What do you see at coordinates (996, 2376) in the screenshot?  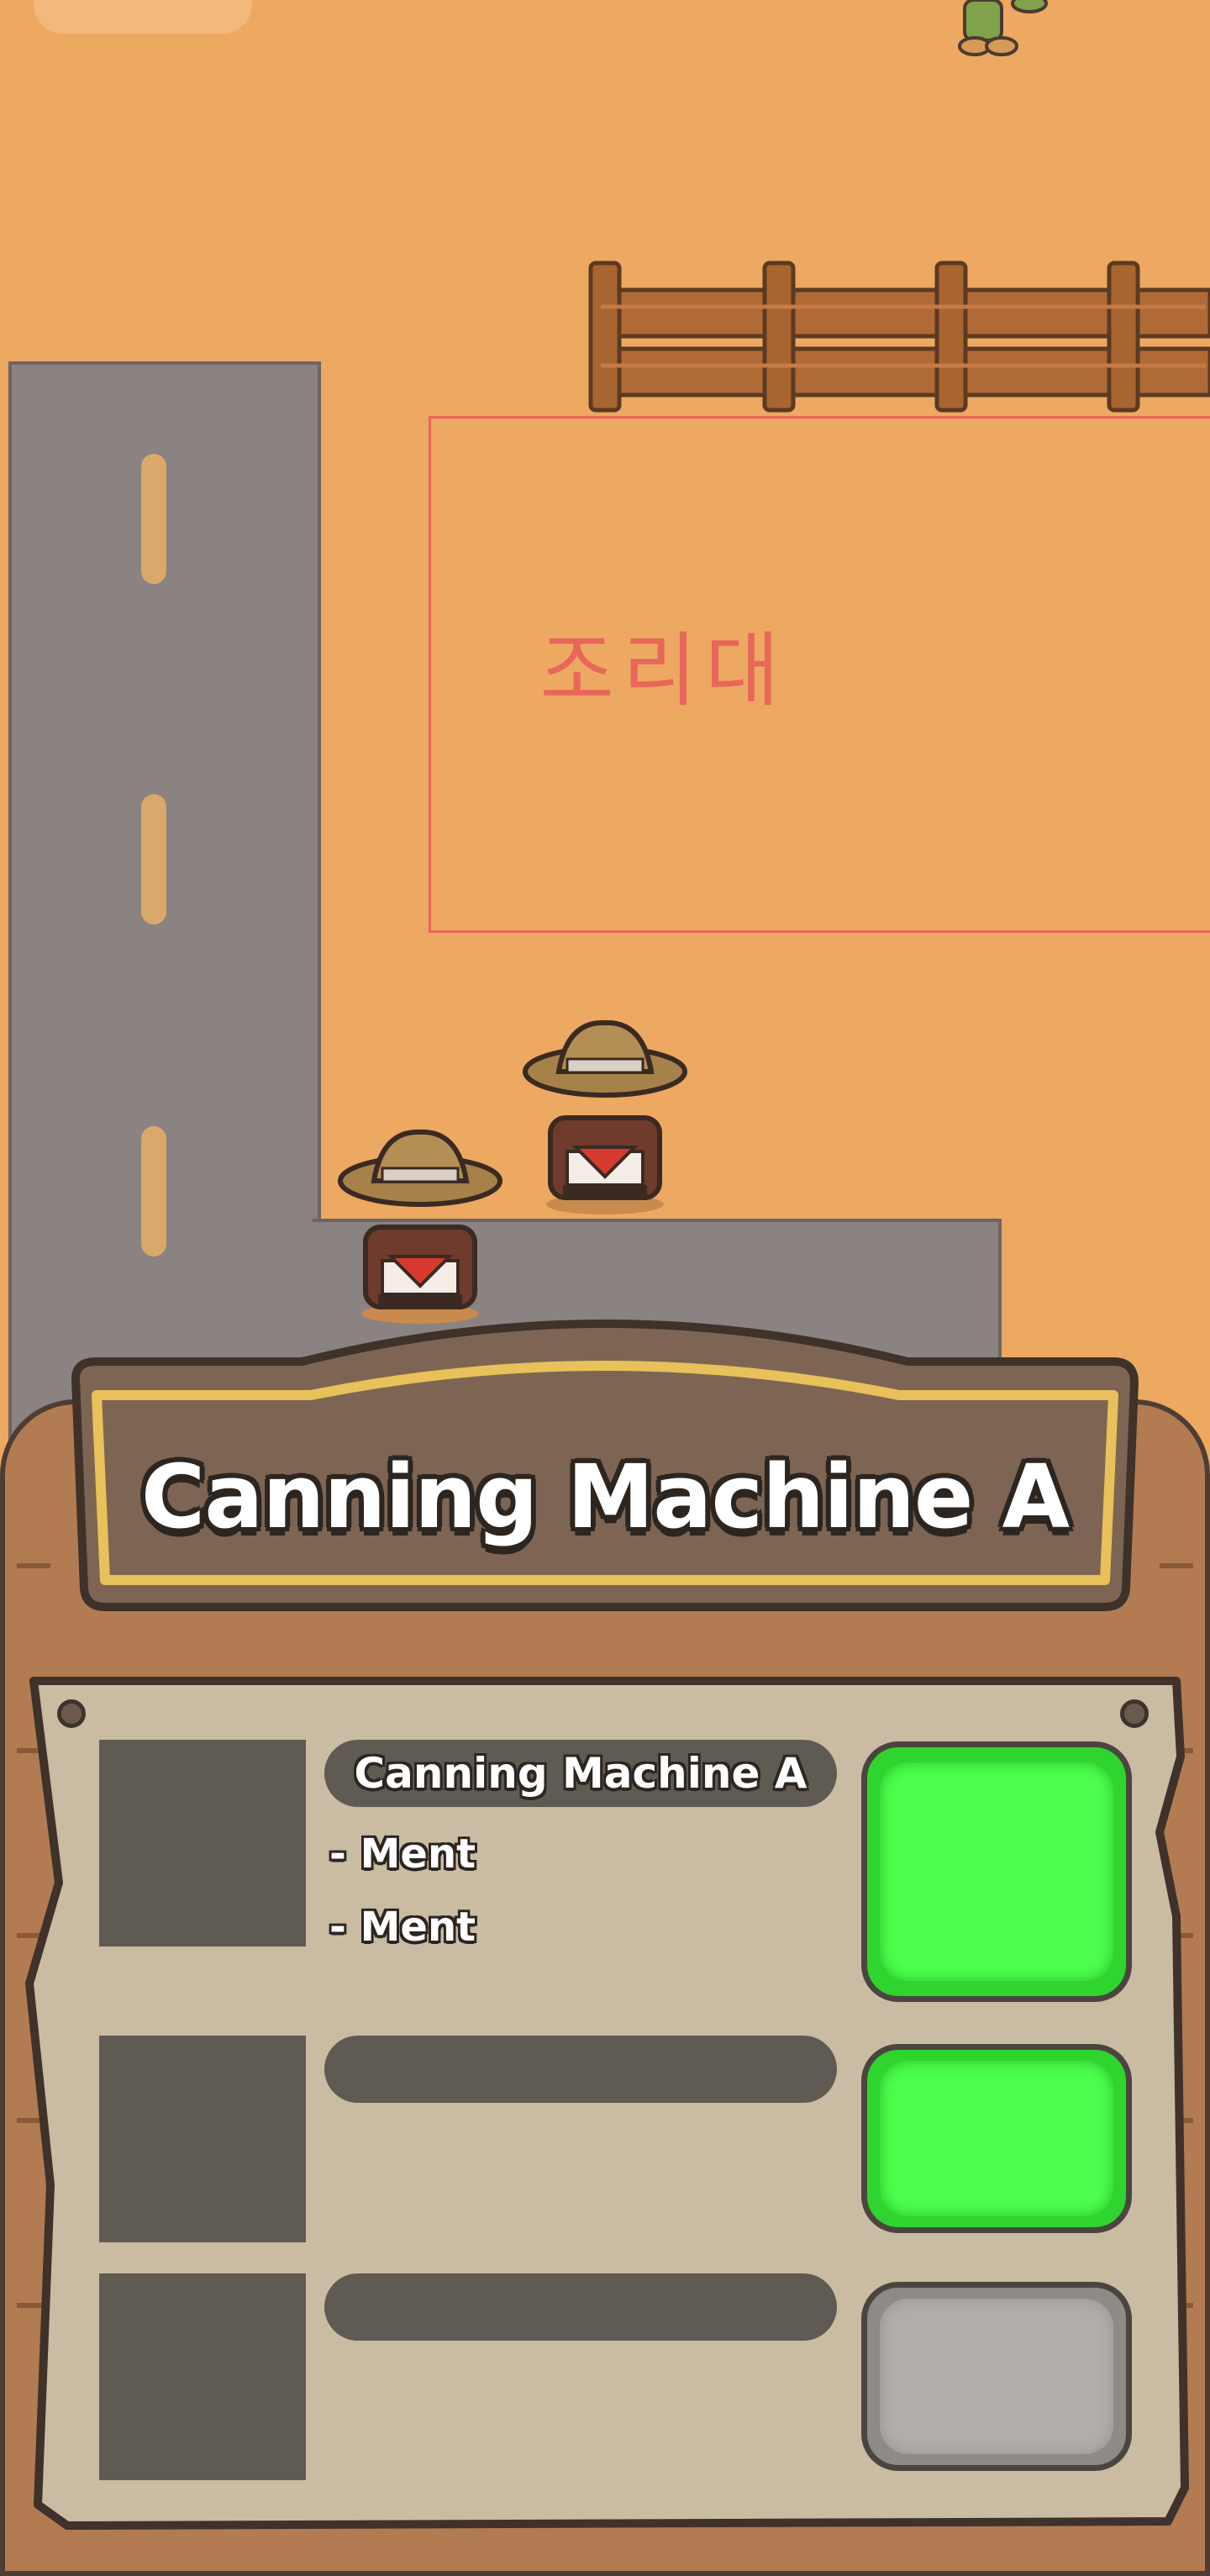 I see `action-button-disabled` at bounding box center [996, 2376].